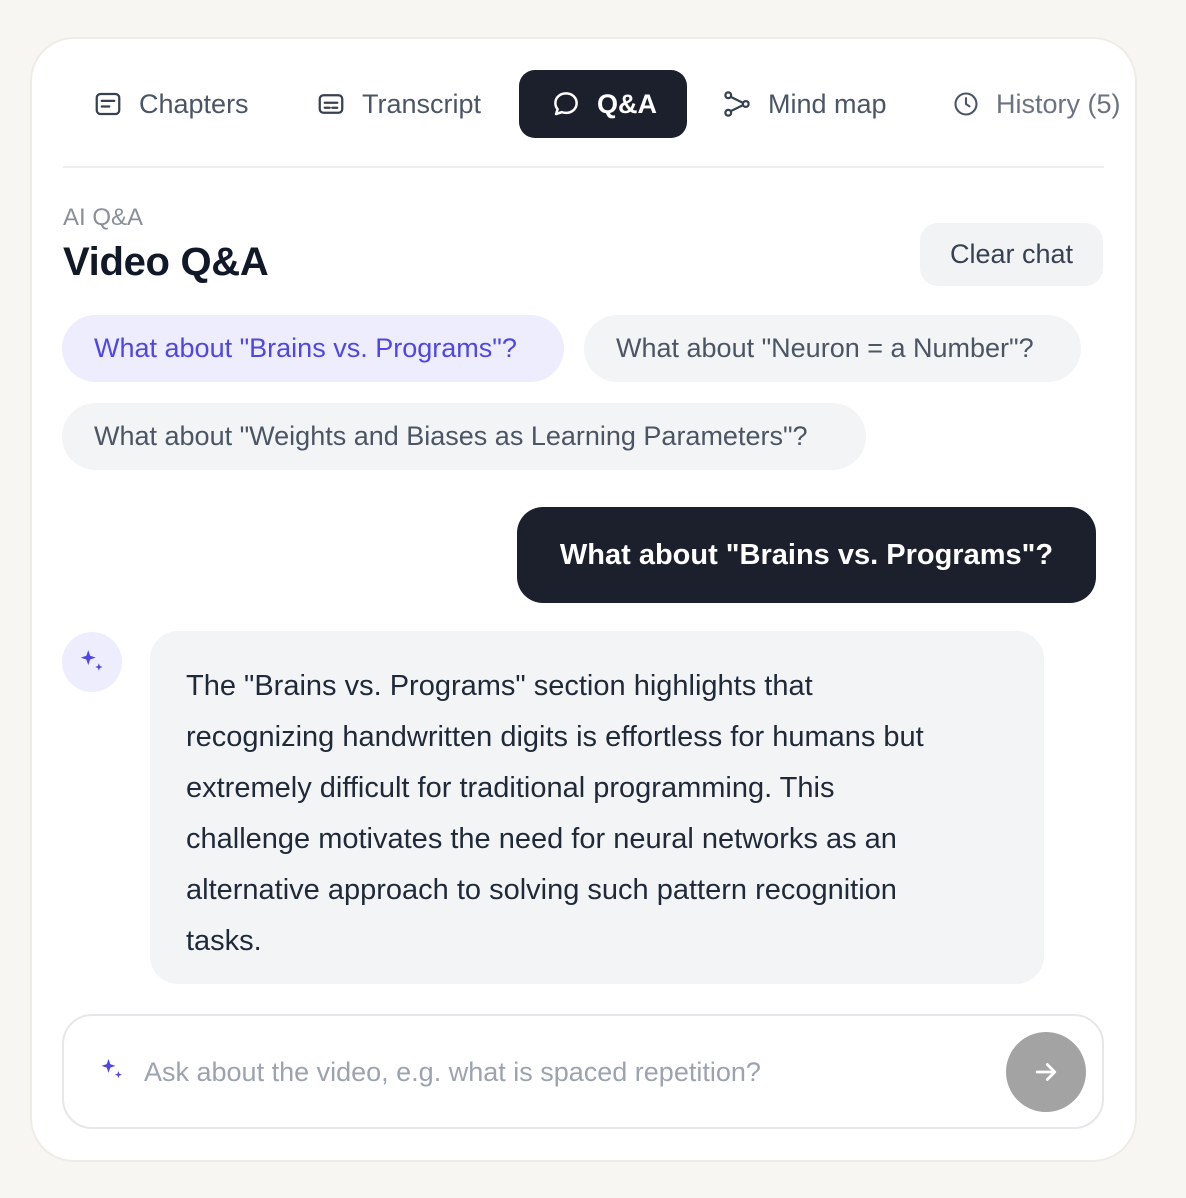  Describe the element at coordinates (627, 103) in the screenshot. I see `tab-label: Q&A` at that location.